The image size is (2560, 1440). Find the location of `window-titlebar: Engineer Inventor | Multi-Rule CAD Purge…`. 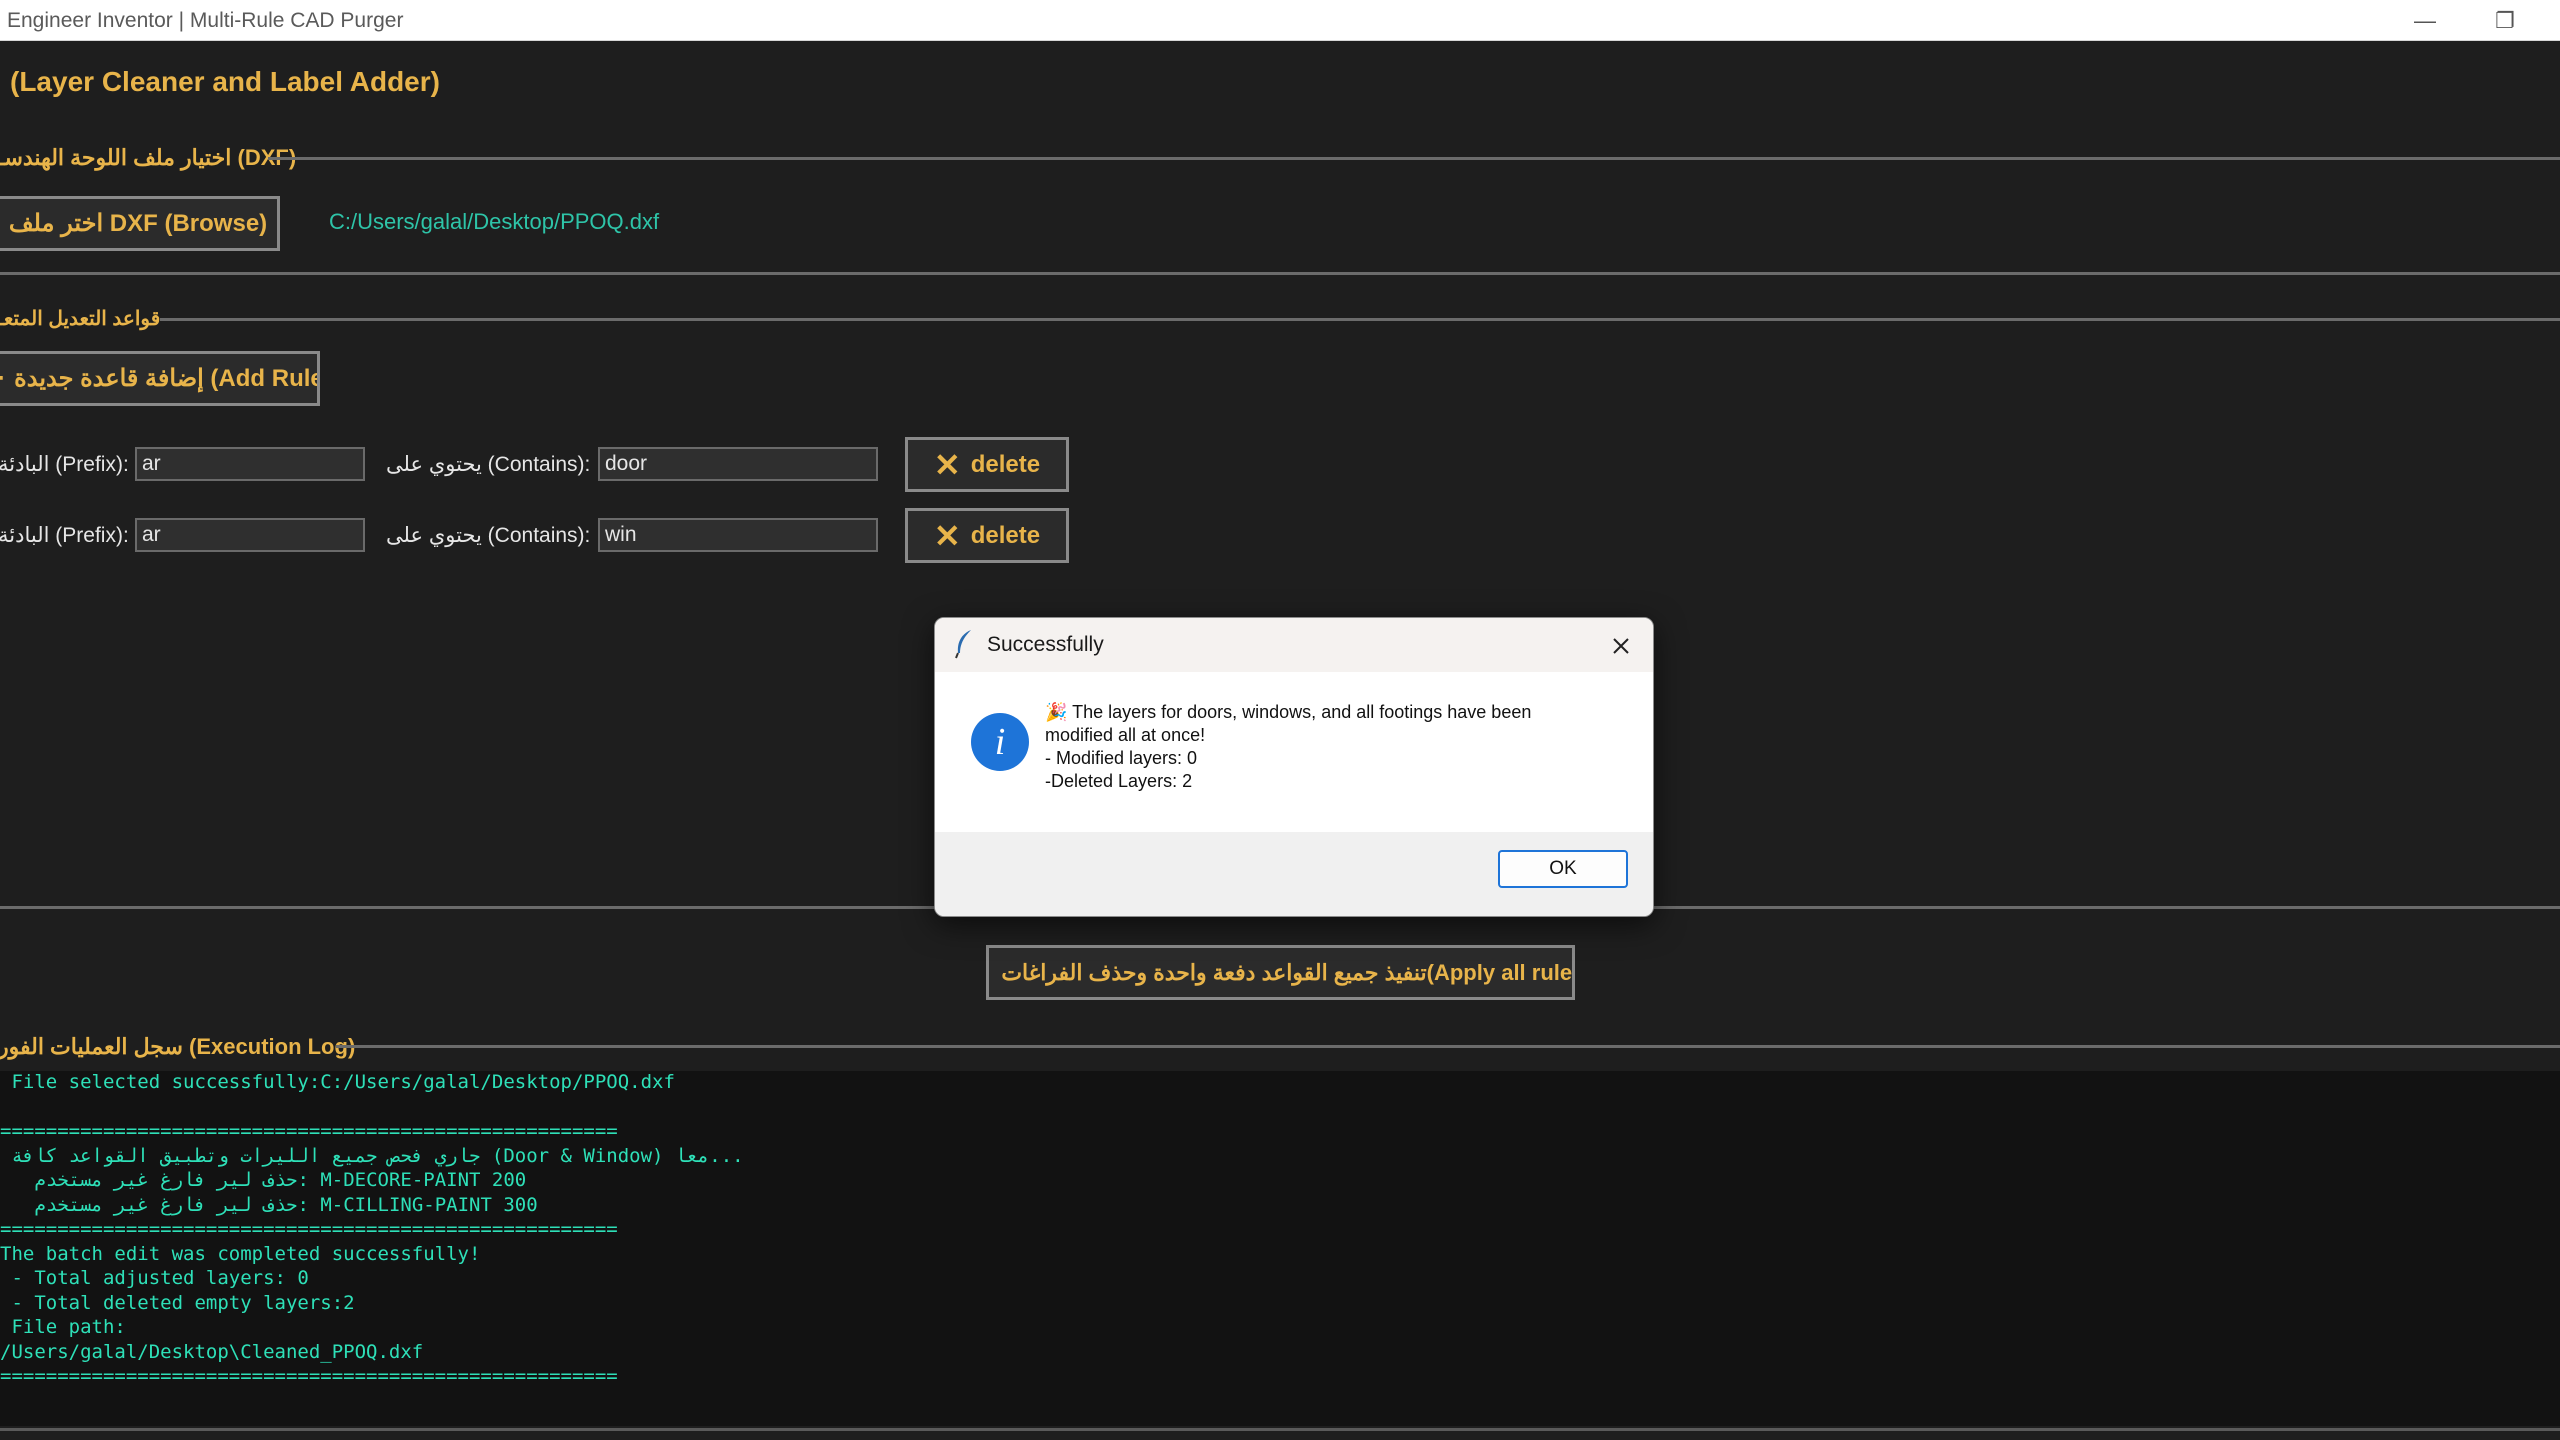

window-titlebar: Engineer Inventor | Multi-Rule CAD Purge… is located at coordinates (1280, 20).